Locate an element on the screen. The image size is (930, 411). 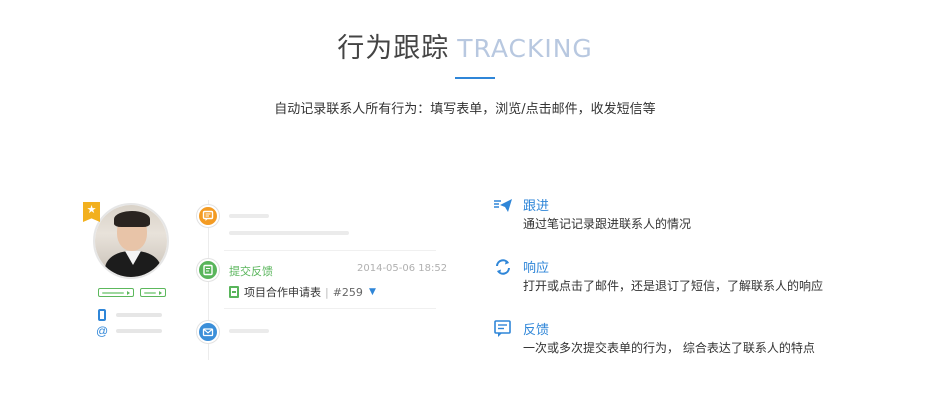
document-icon is located at coordinates (234, 292).